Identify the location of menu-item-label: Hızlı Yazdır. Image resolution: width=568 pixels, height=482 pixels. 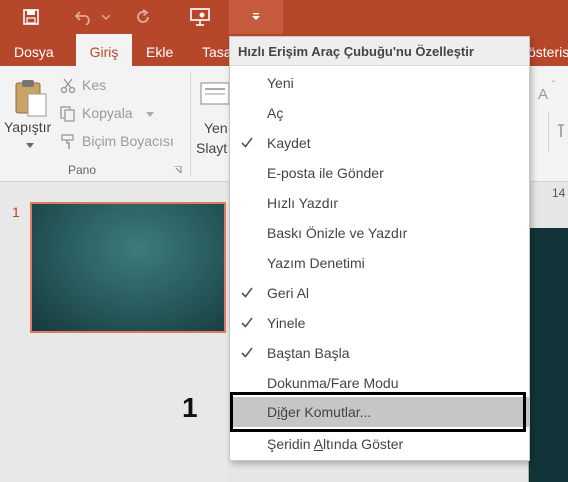
(303, 203).